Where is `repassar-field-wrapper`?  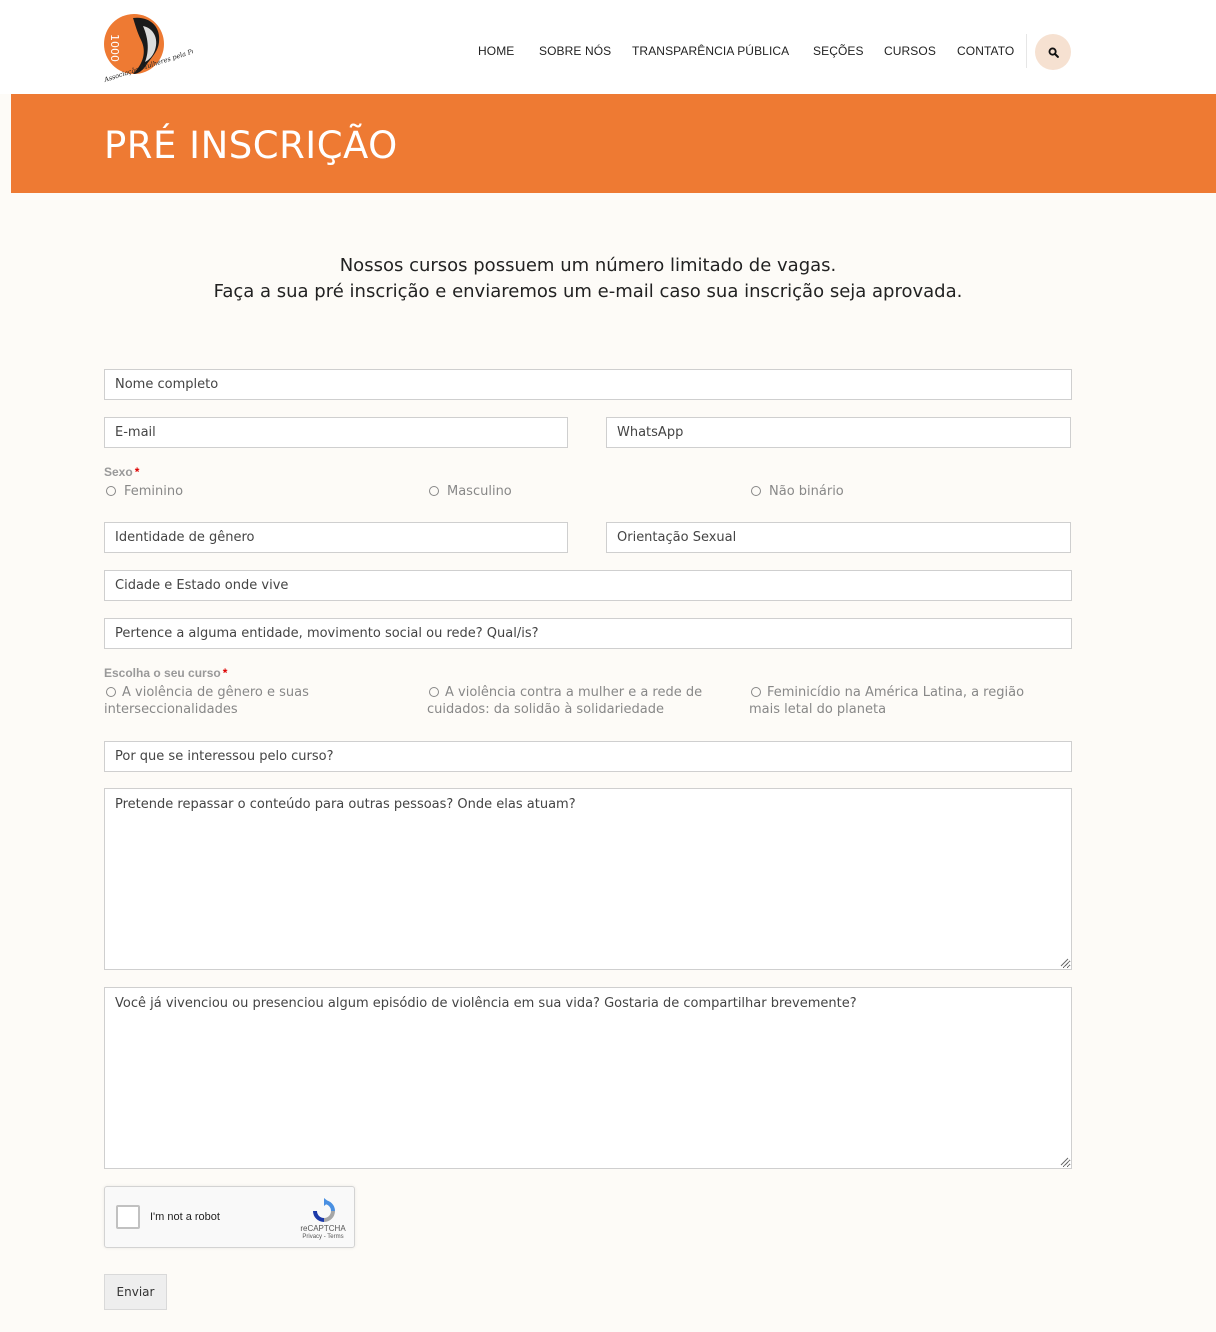
repassar-field-wrapper is located at coordinates (588, 879).